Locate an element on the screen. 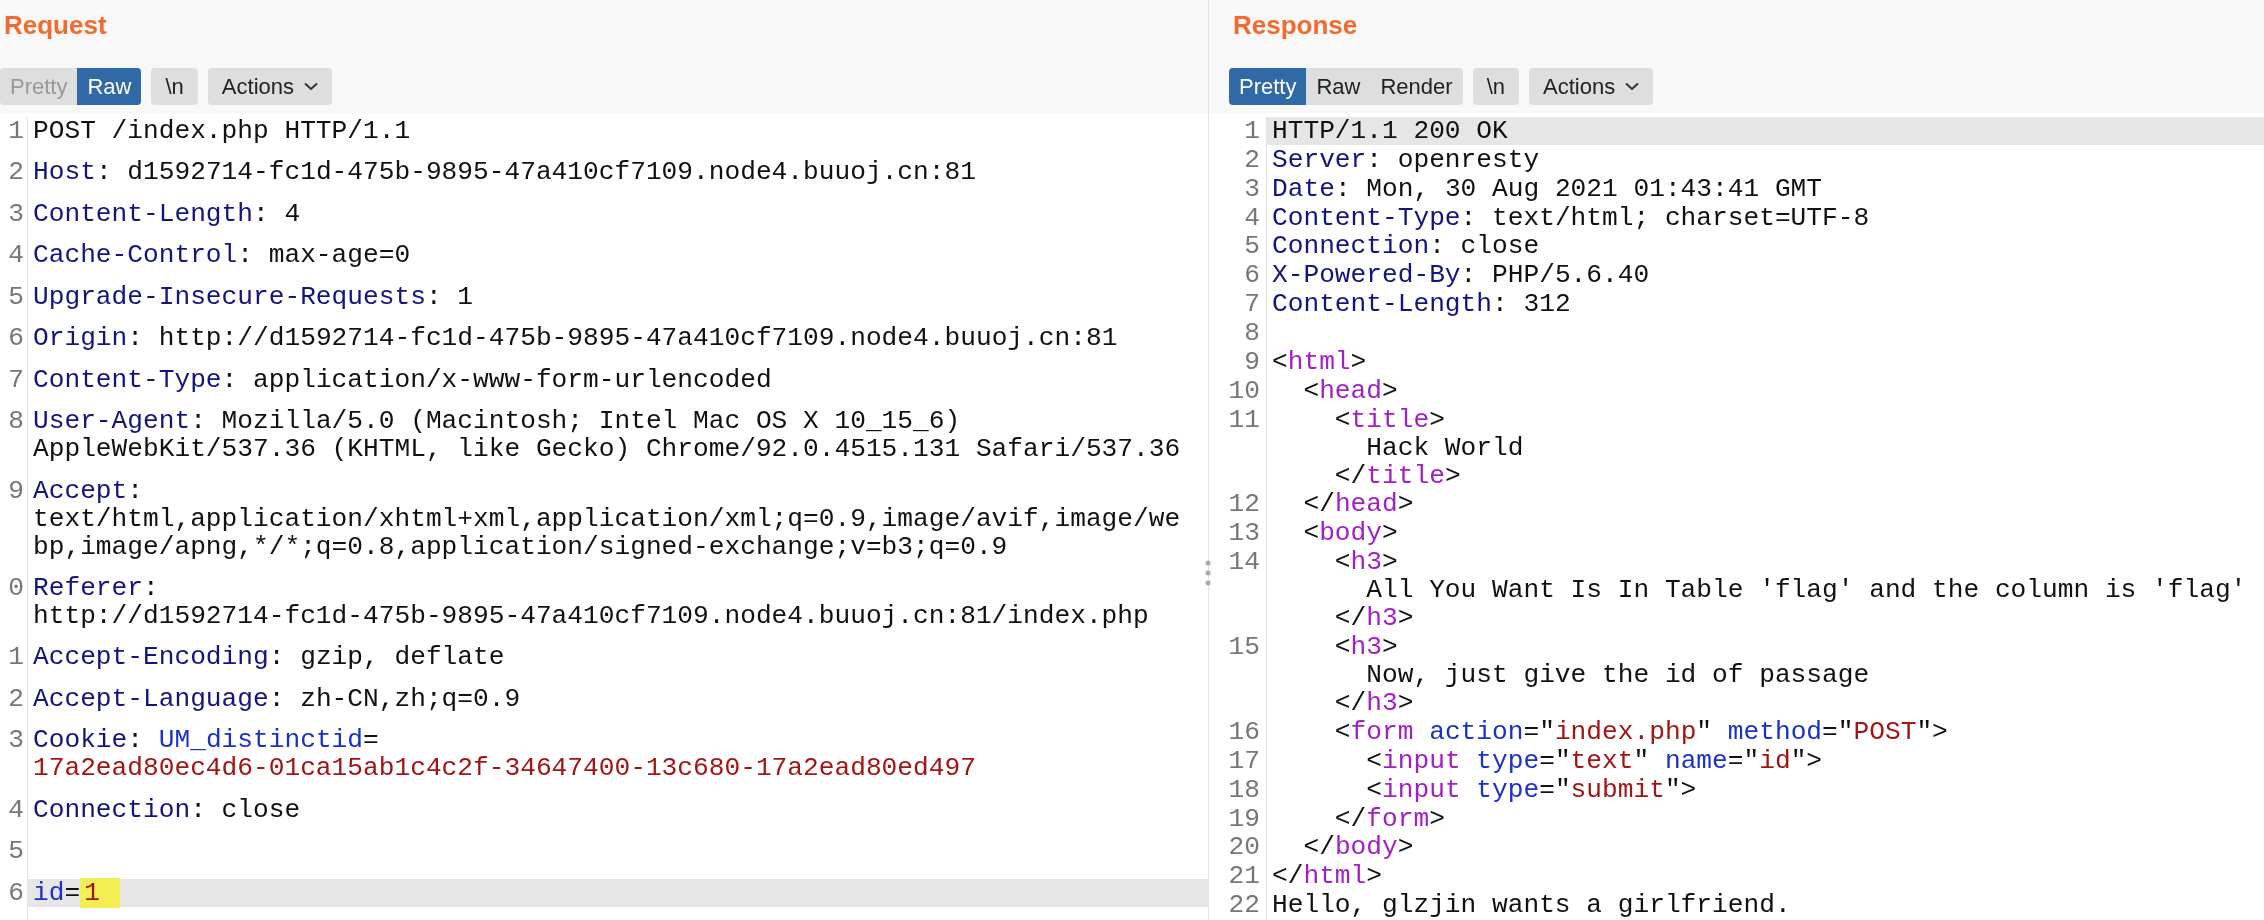  code-line: <input type="text" name="id"> is located at coordinates (1594, 760).